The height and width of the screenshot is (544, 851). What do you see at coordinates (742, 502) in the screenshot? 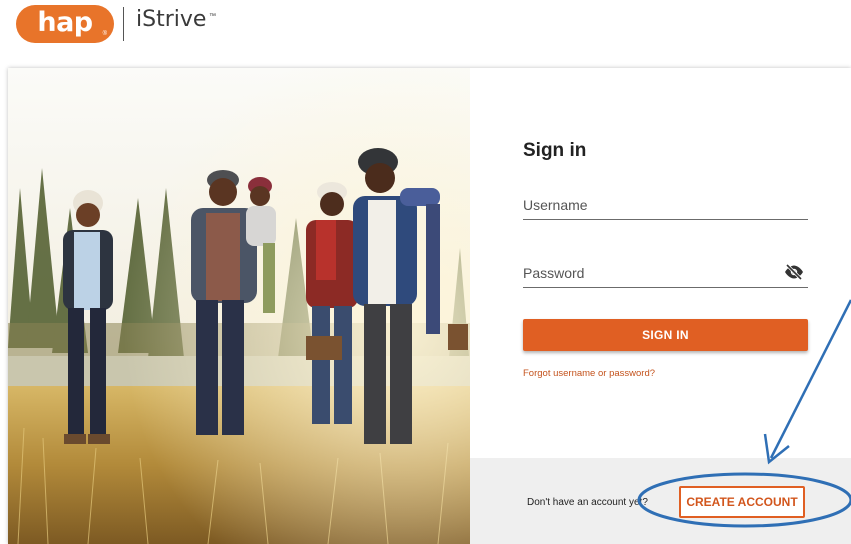
I see `create-account-button: CREATE ACCOUNT` at bounding box center [742, 502].